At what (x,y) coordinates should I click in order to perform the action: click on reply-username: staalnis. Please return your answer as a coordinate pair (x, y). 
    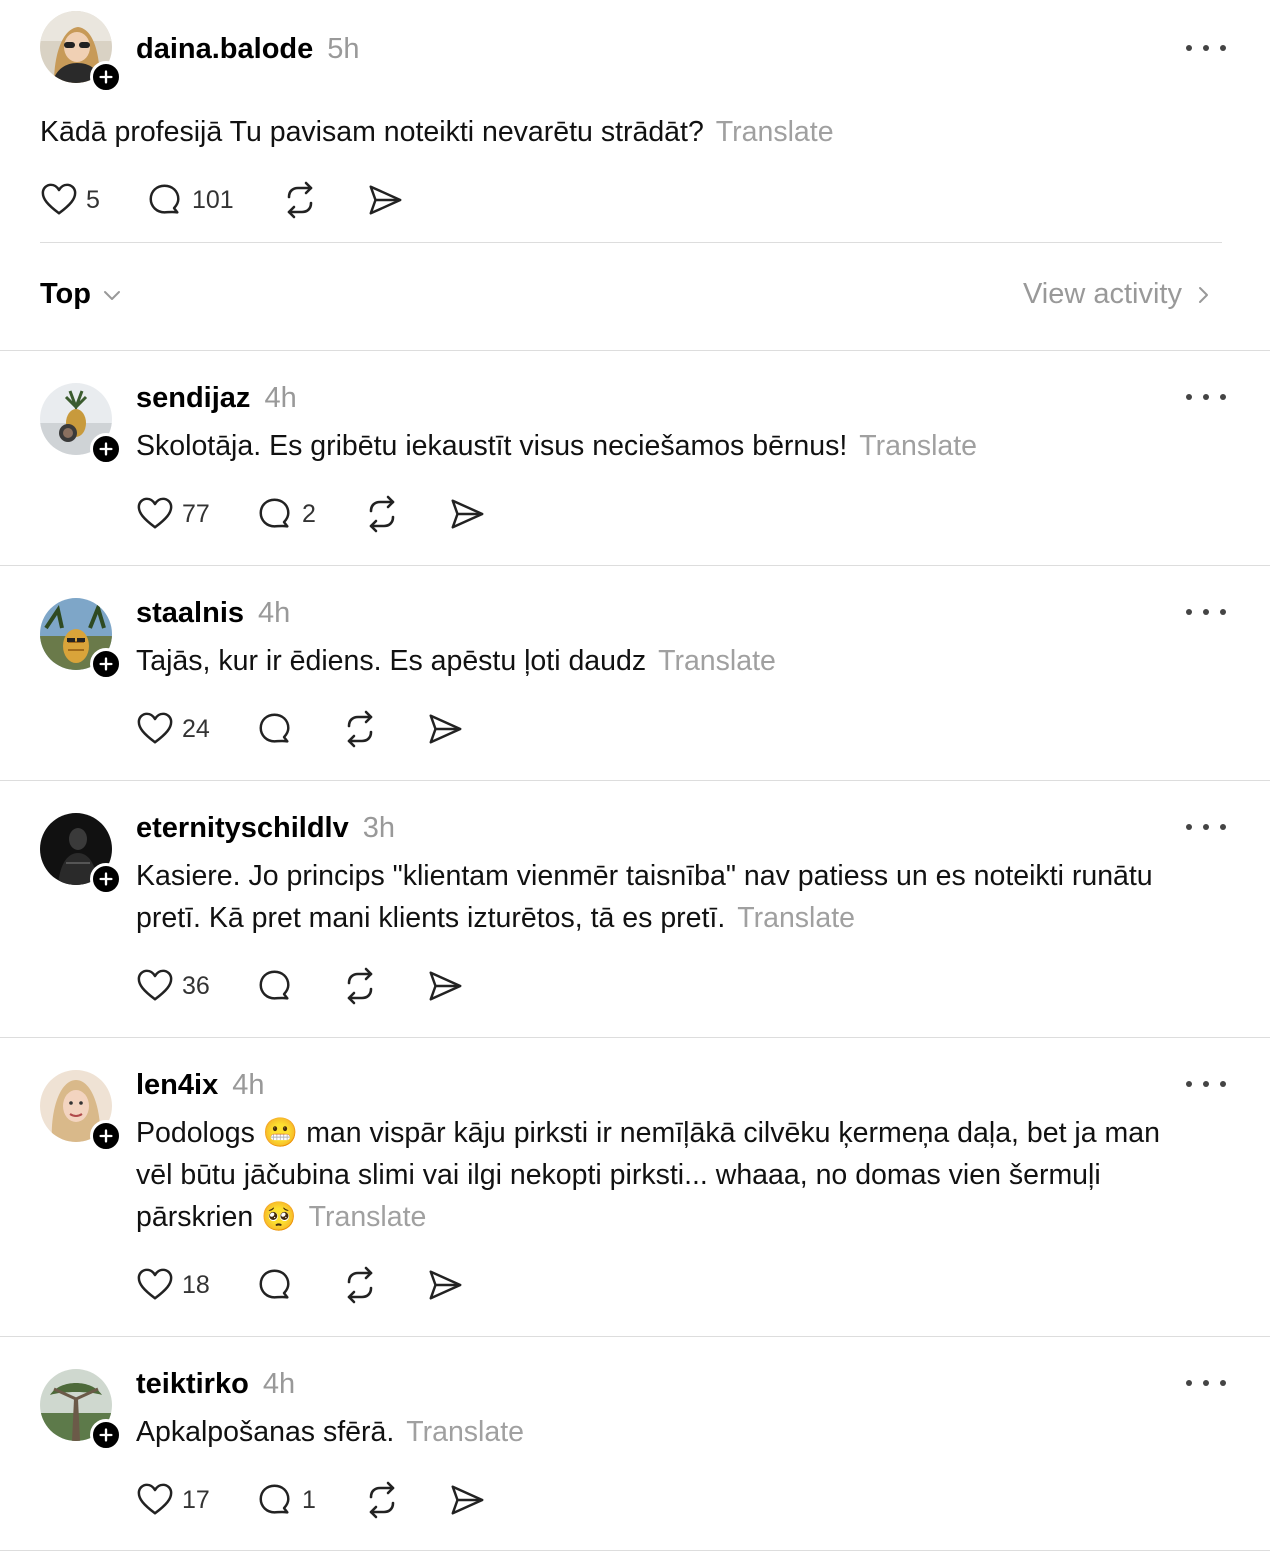
    Looking at the image, I should click on (190, 613).